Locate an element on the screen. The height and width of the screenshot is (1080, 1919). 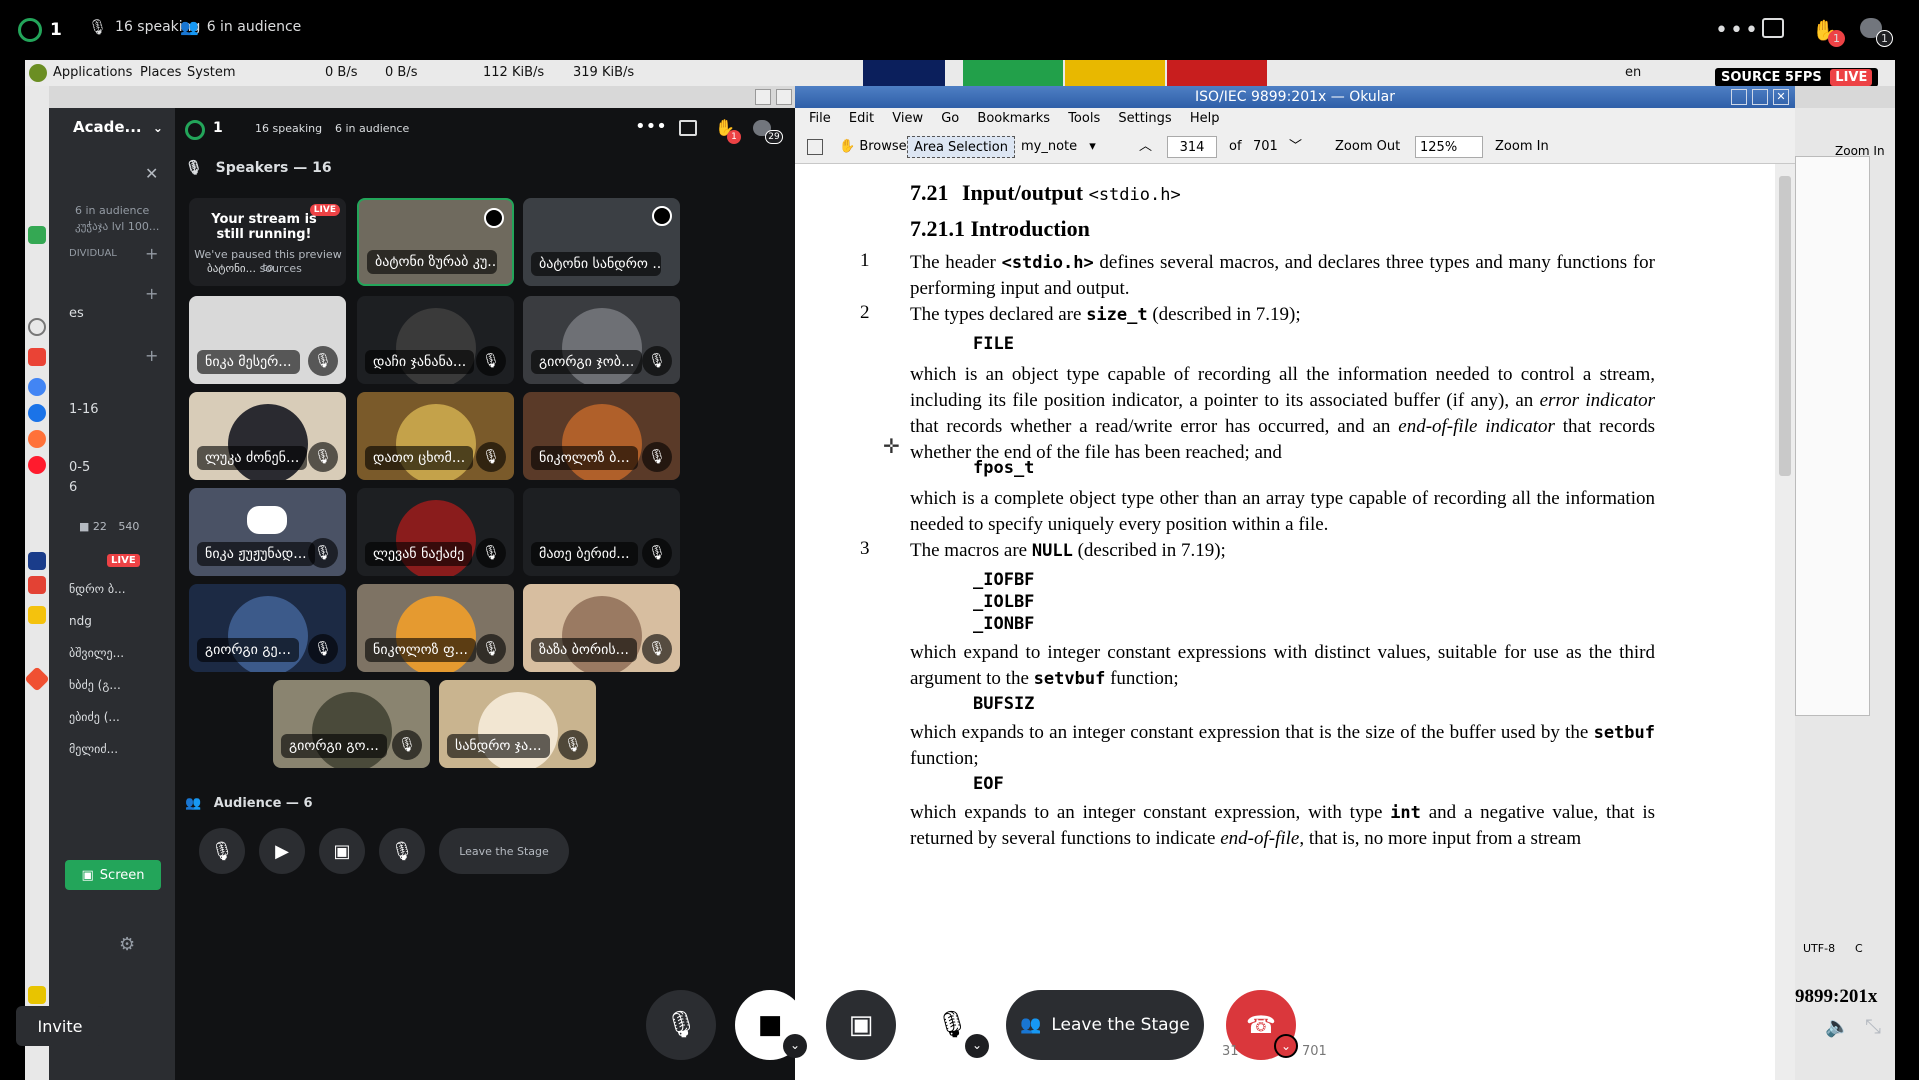
speaker-tile: დათო ცხომ... 🎙 is located at coordinates (435, 436).